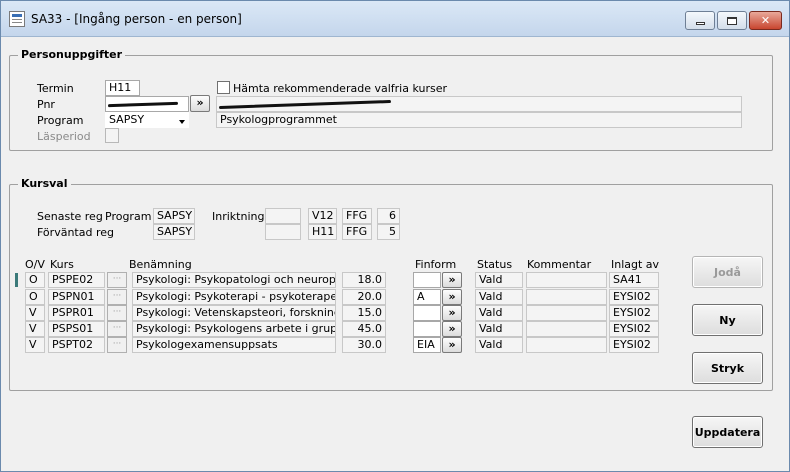 This screenshot has height=472, width=790. I want to click on forvantad-termin: H11, so click(322, 232).